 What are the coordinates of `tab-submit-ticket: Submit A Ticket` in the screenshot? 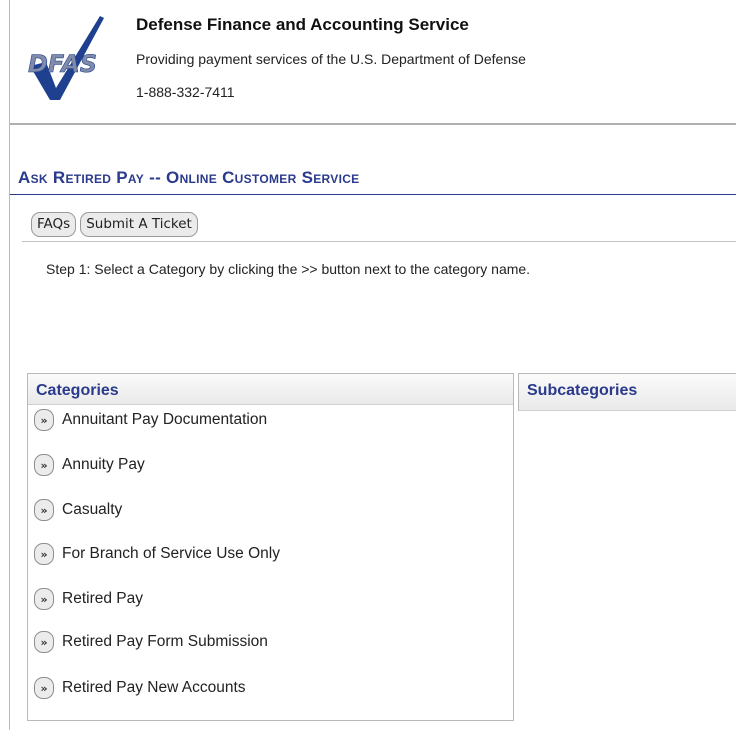 It's located at (139, 224).